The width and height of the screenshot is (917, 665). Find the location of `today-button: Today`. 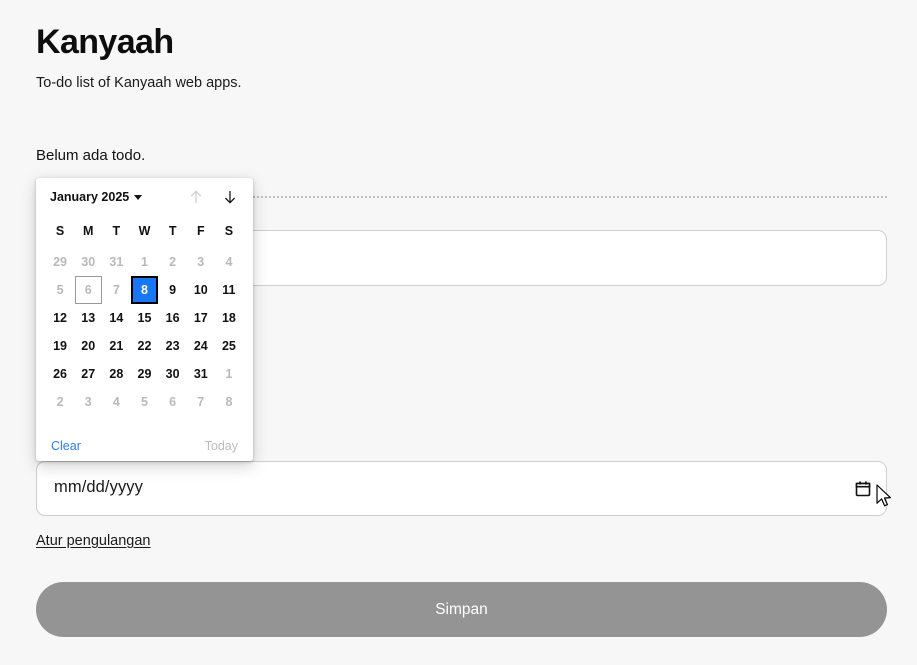

today-button: Today is located at coordinates (221, 446).